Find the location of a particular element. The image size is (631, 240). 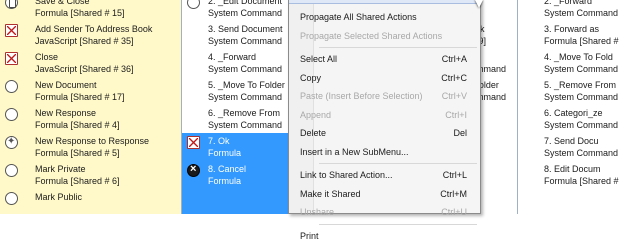

action-cell: 3. Send Document System Command is located at coordinates (238, 35).